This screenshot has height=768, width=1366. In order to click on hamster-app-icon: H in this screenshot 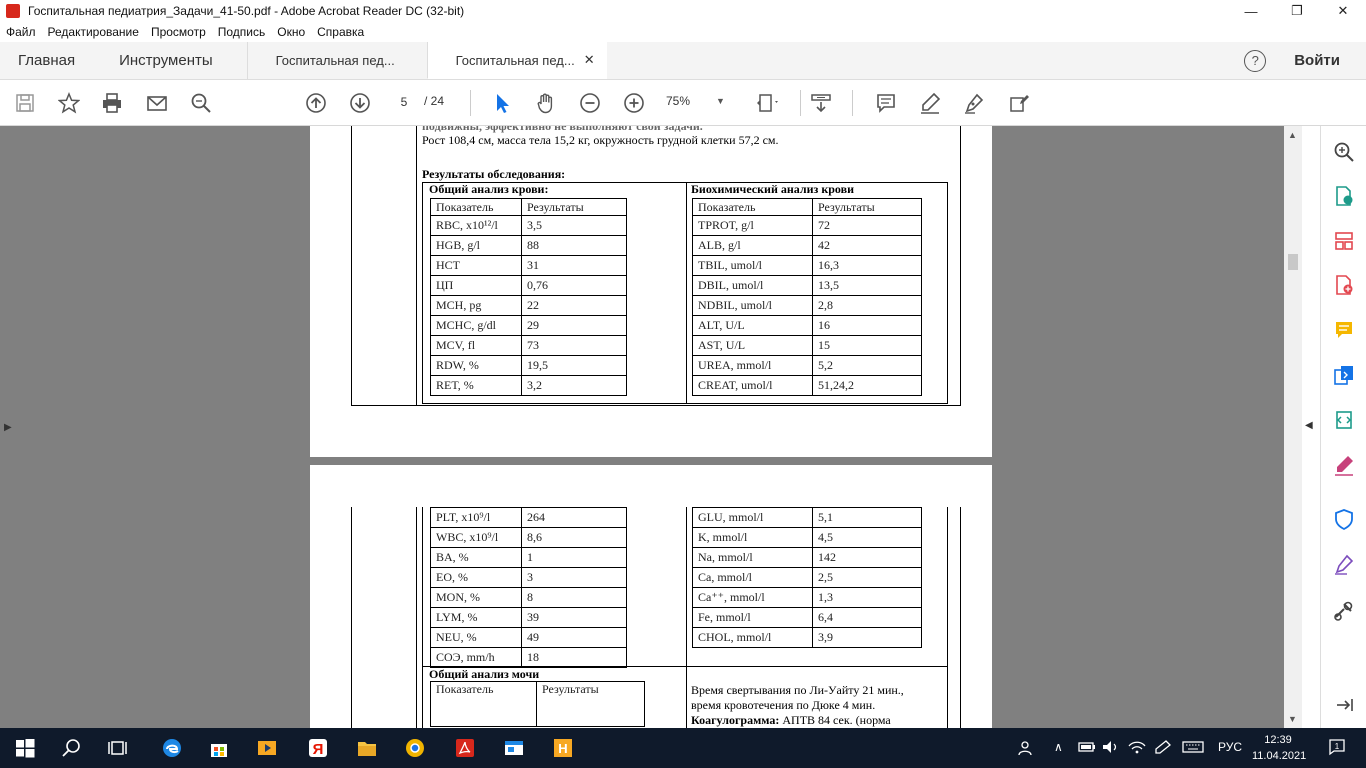, I will do `click(563, 748)`.